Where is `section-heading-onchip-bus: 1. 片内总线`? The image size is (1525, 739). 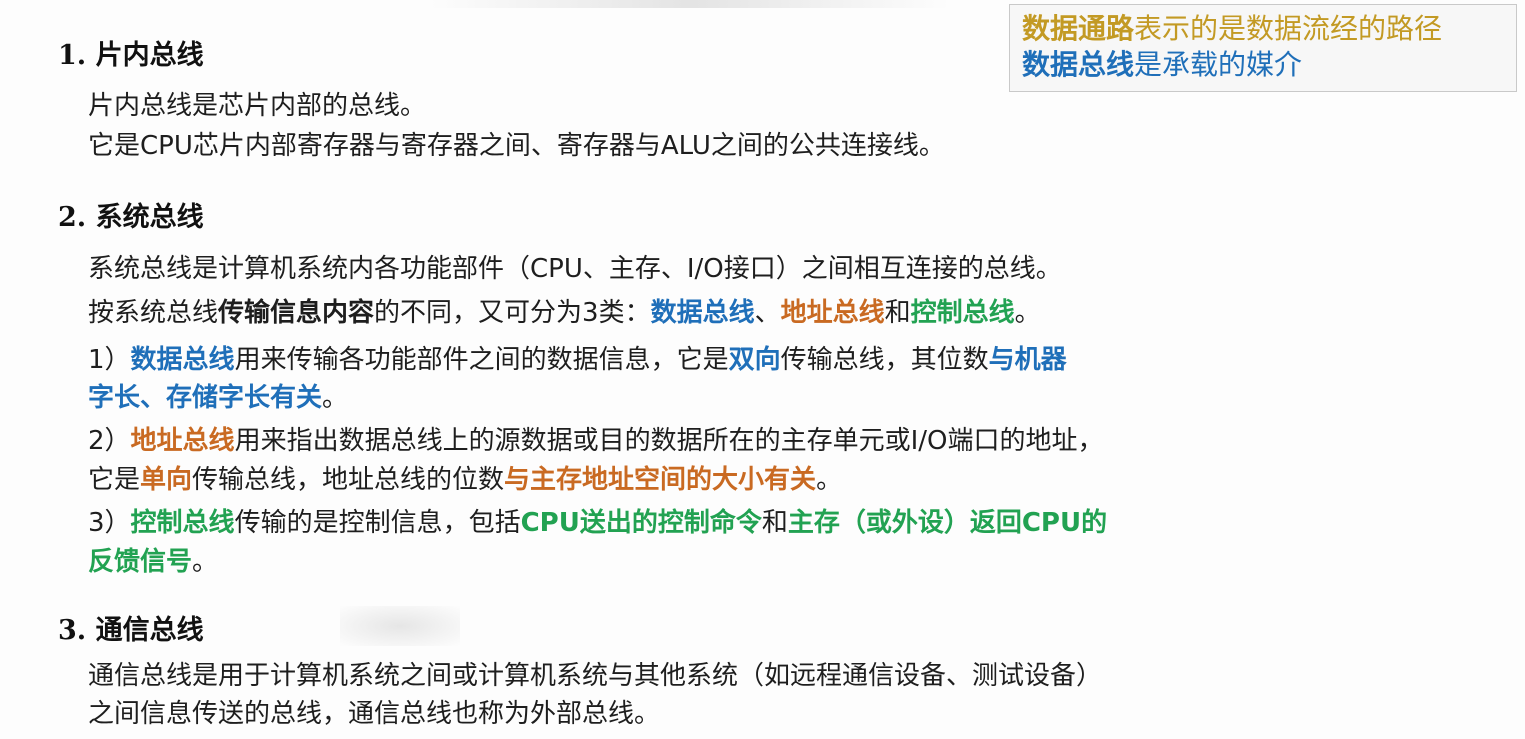 section-heading-onchip-bus: 1. 片内总线 is located at coordinates (131, 55).